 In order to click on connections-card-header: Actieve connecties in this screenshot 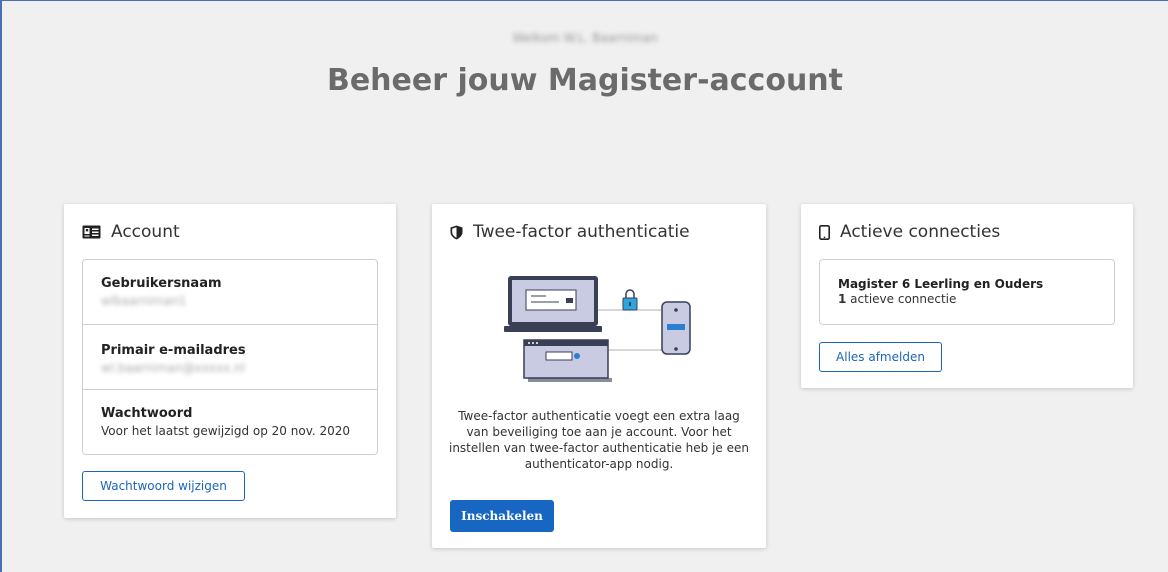, I will do `click(909, 232)`.